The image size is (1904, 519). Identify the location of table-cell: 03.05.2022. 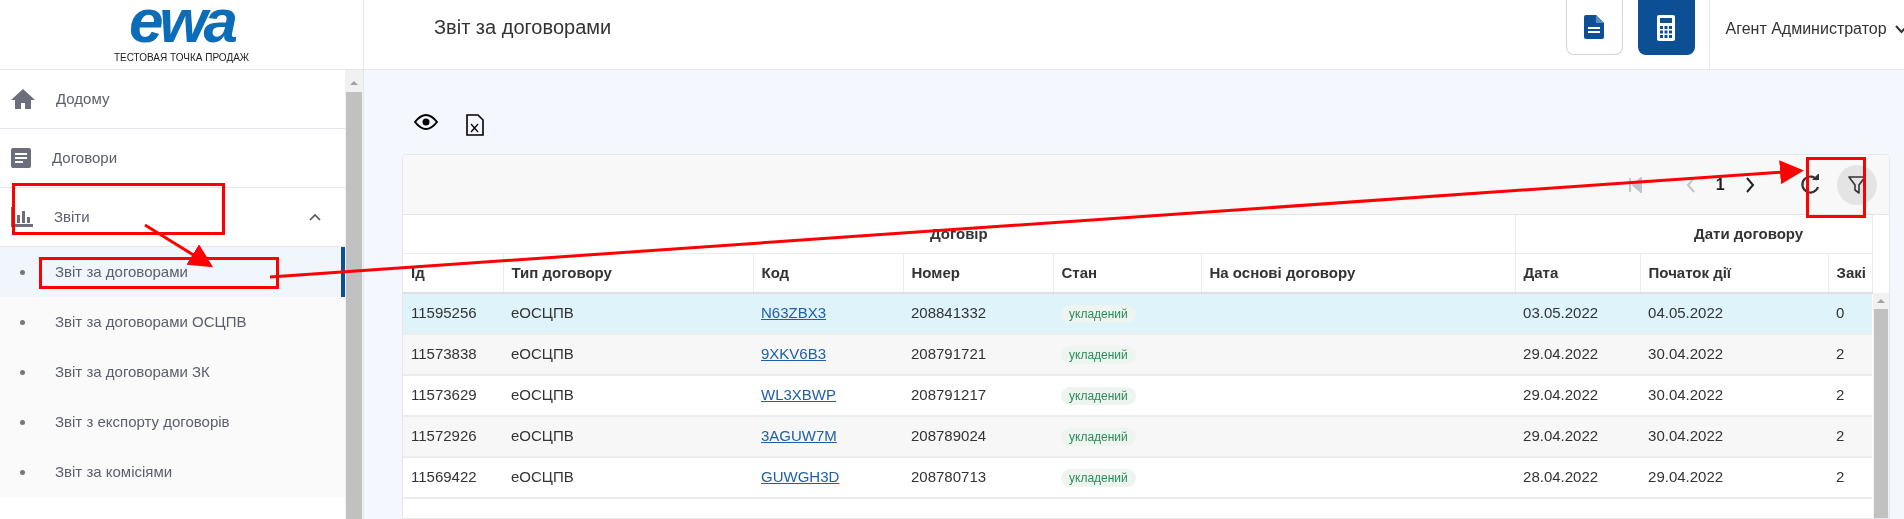
(1561, 313).